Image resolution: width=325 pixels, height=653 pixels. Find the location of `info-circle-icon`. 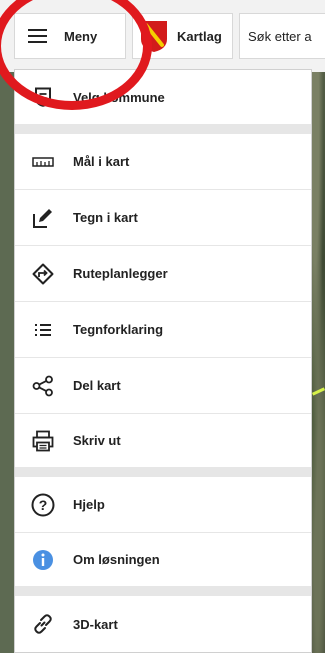

info-circle-icon is located at coordinates (43, 560).